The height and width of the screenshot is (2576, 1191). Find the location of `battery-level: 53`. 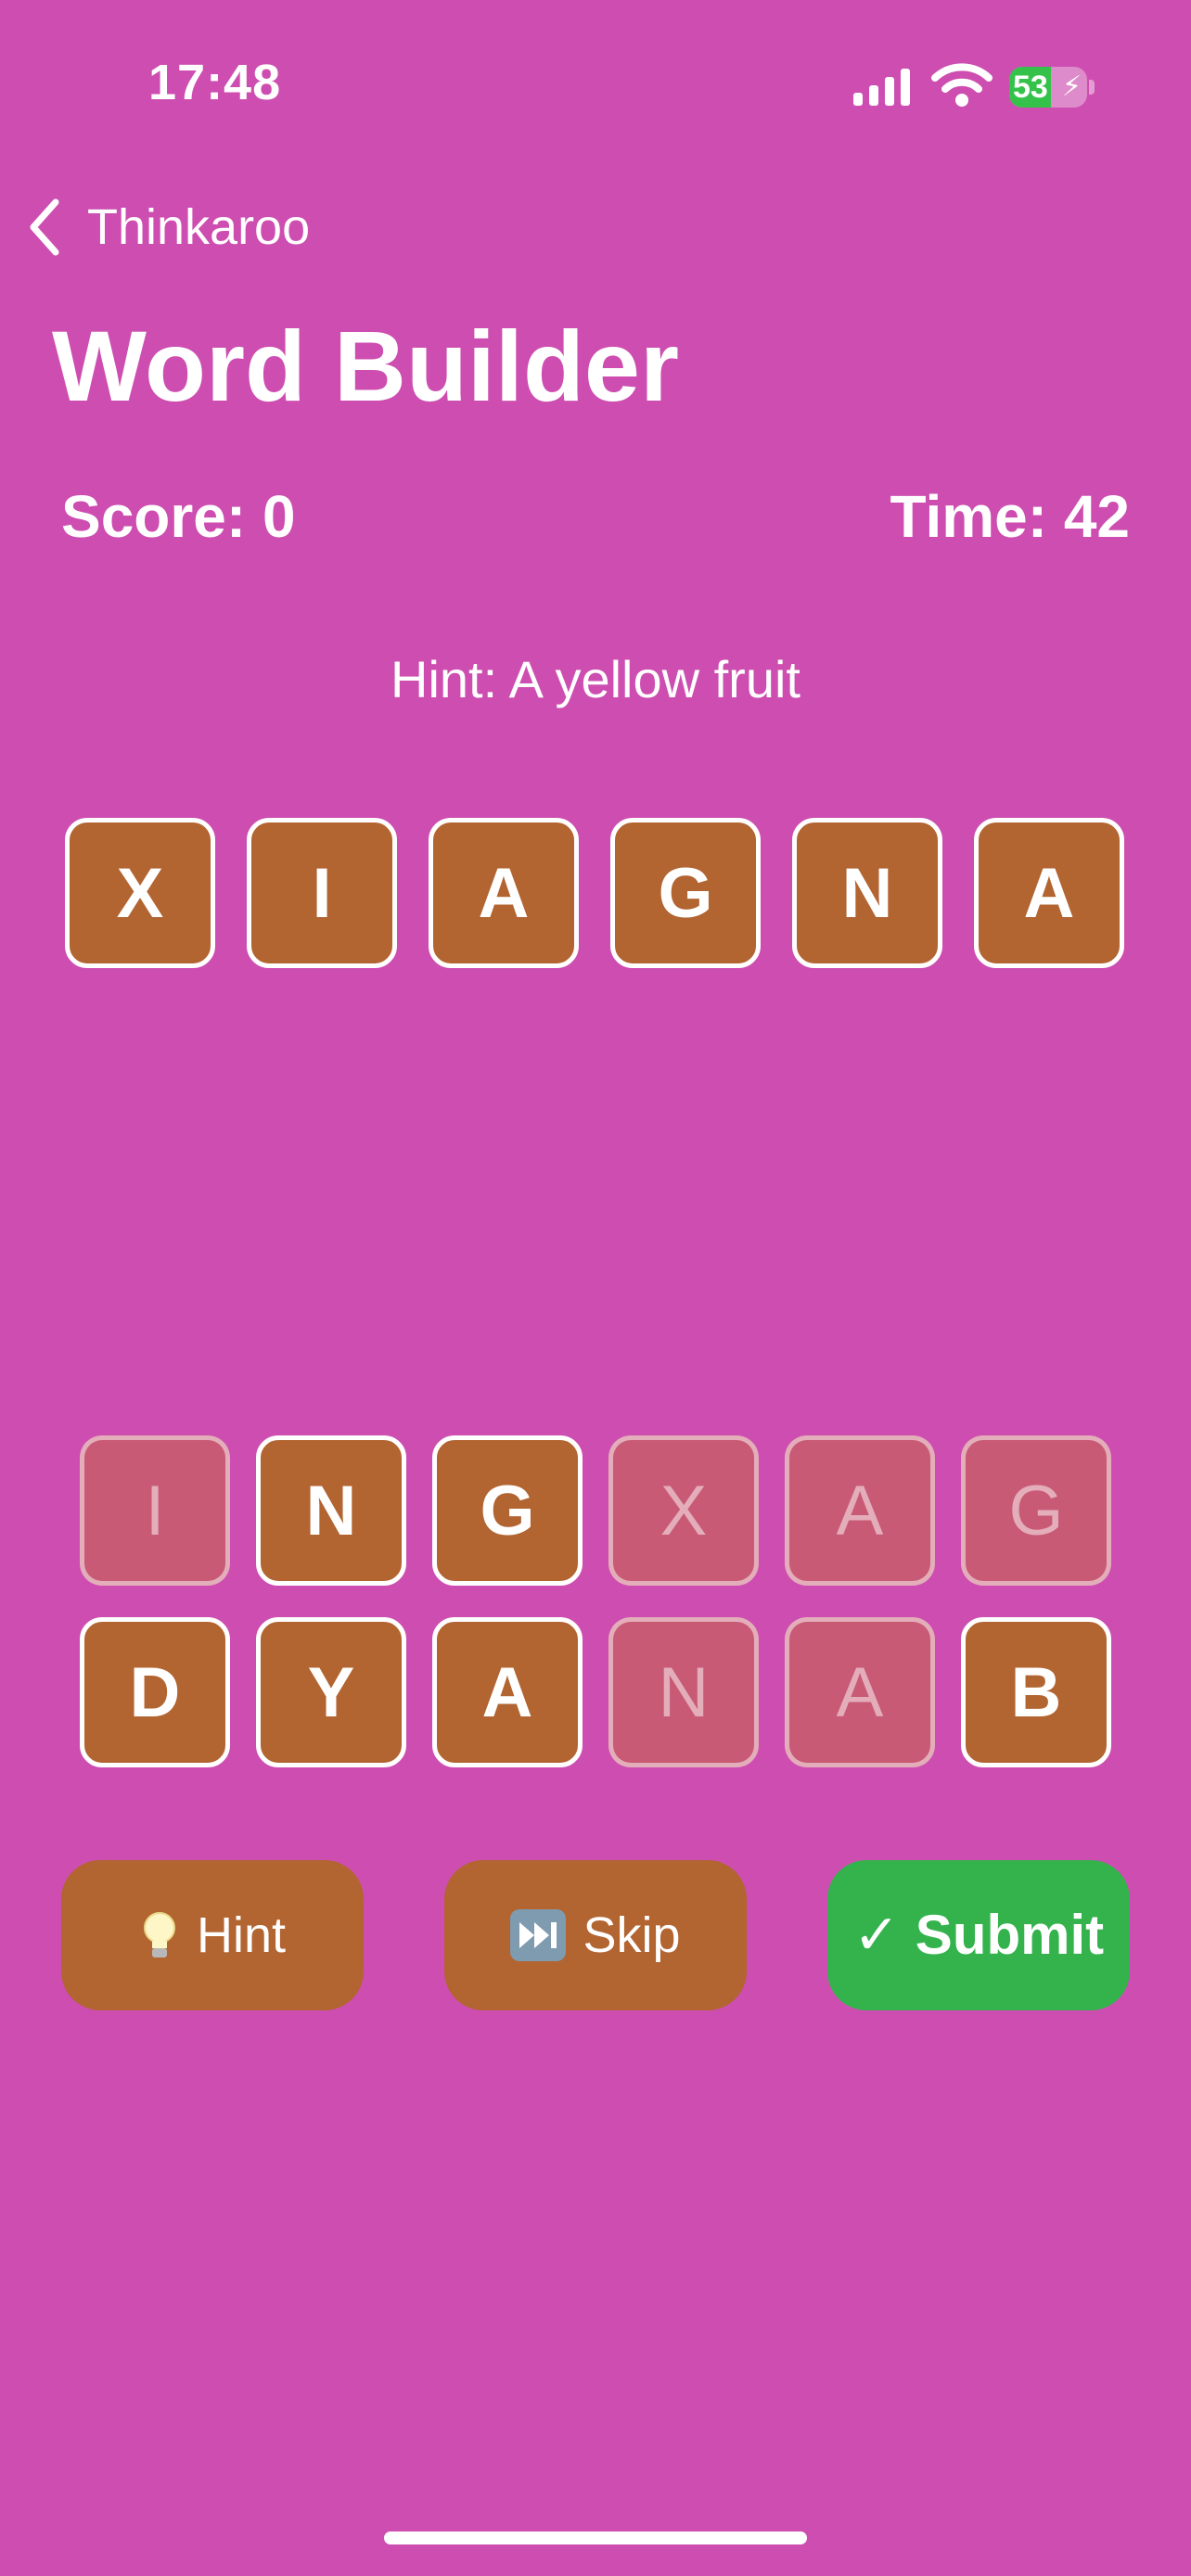

battery-level: 53 is located at coordinates (1030, 87).